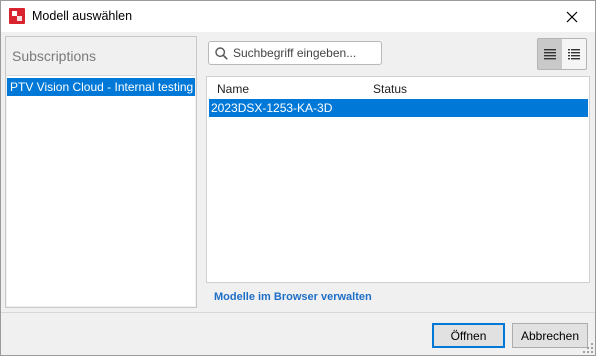  I want to click on column-header-name: Name, so click(233, 89).